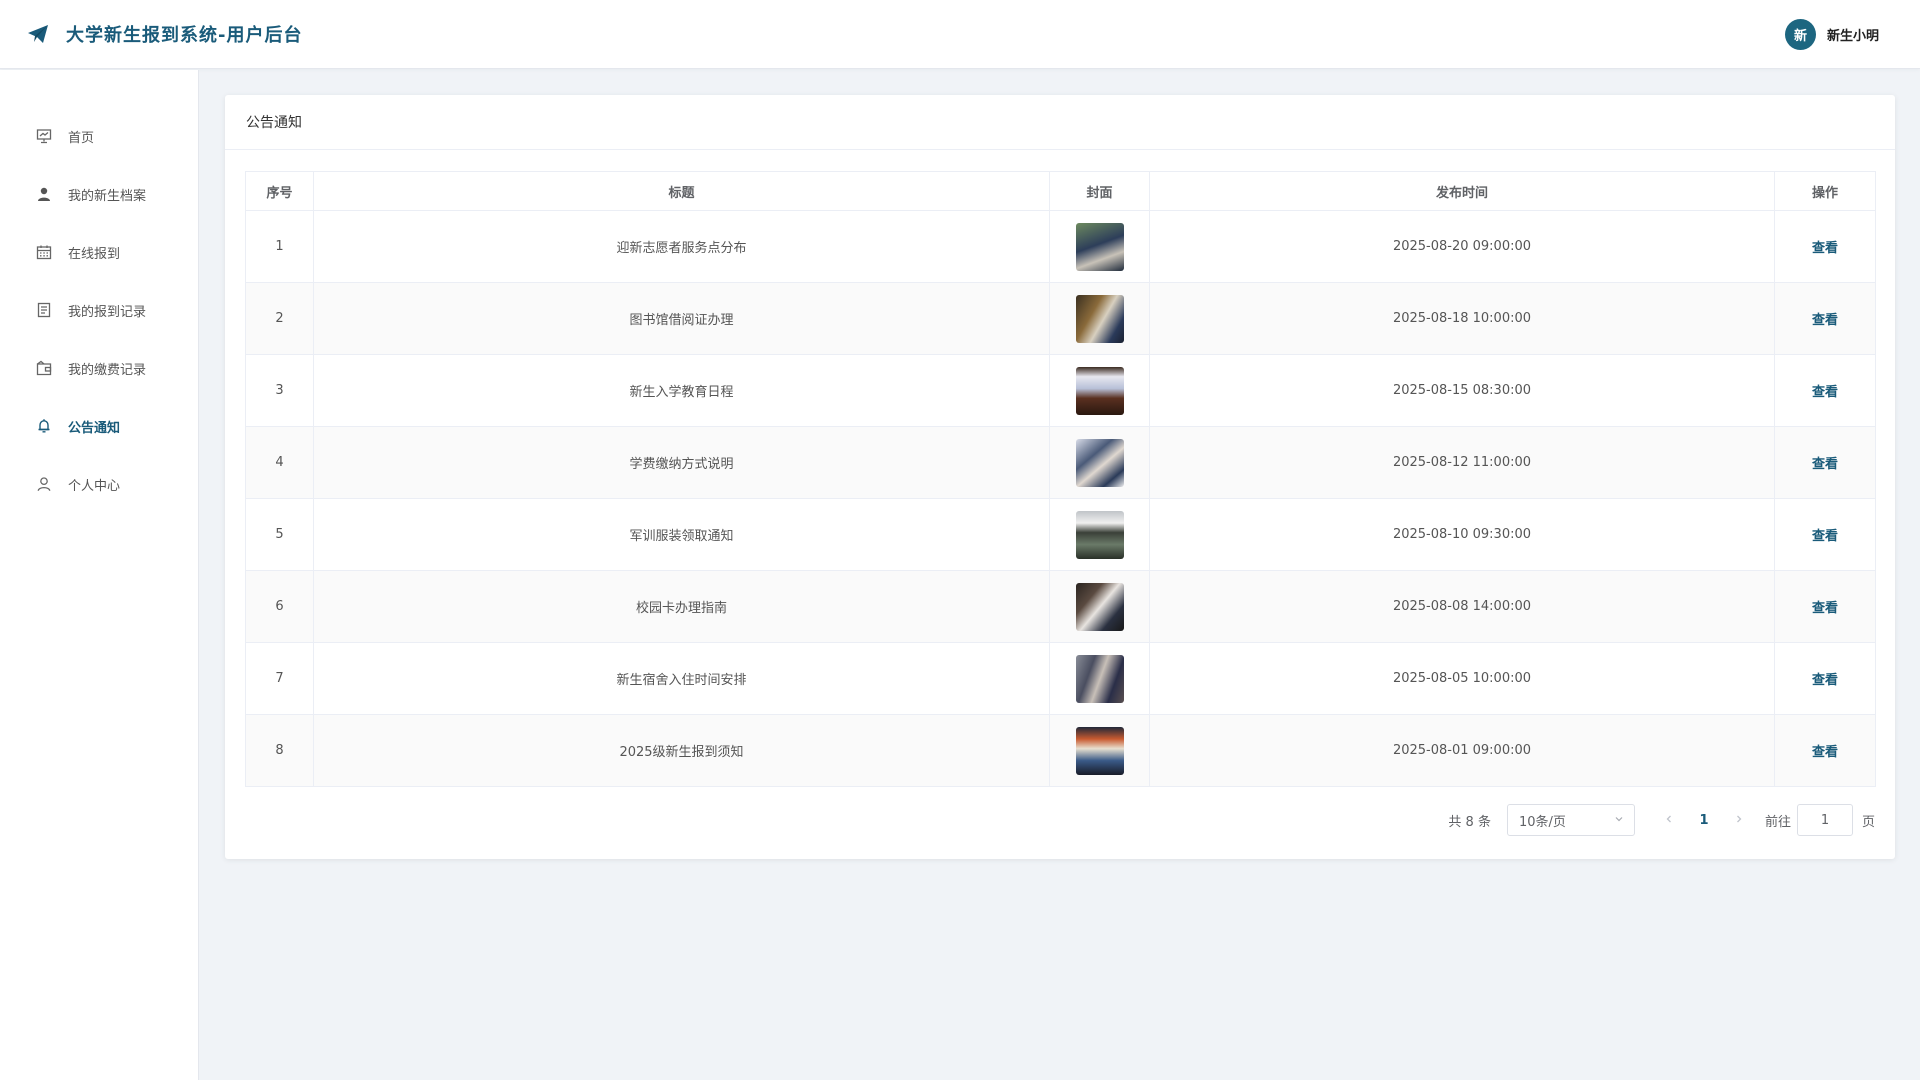 This screenshot has height=1080, width=1920. I want to click on table-row: 2 图书馆借阅证办理 2025-08-18 10:00:00 查看, so click(1060, 318).